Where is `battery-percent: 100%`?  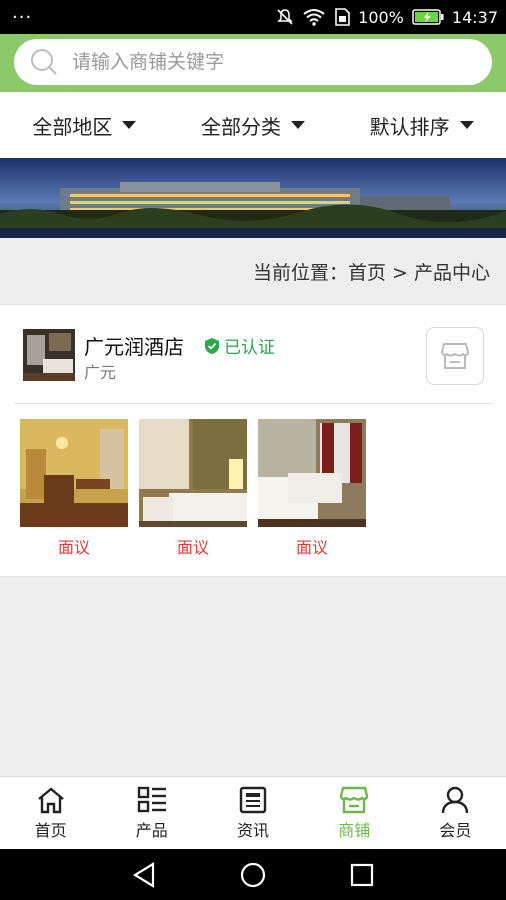
battery-percent: 100% is located at coordinates (381, 17).